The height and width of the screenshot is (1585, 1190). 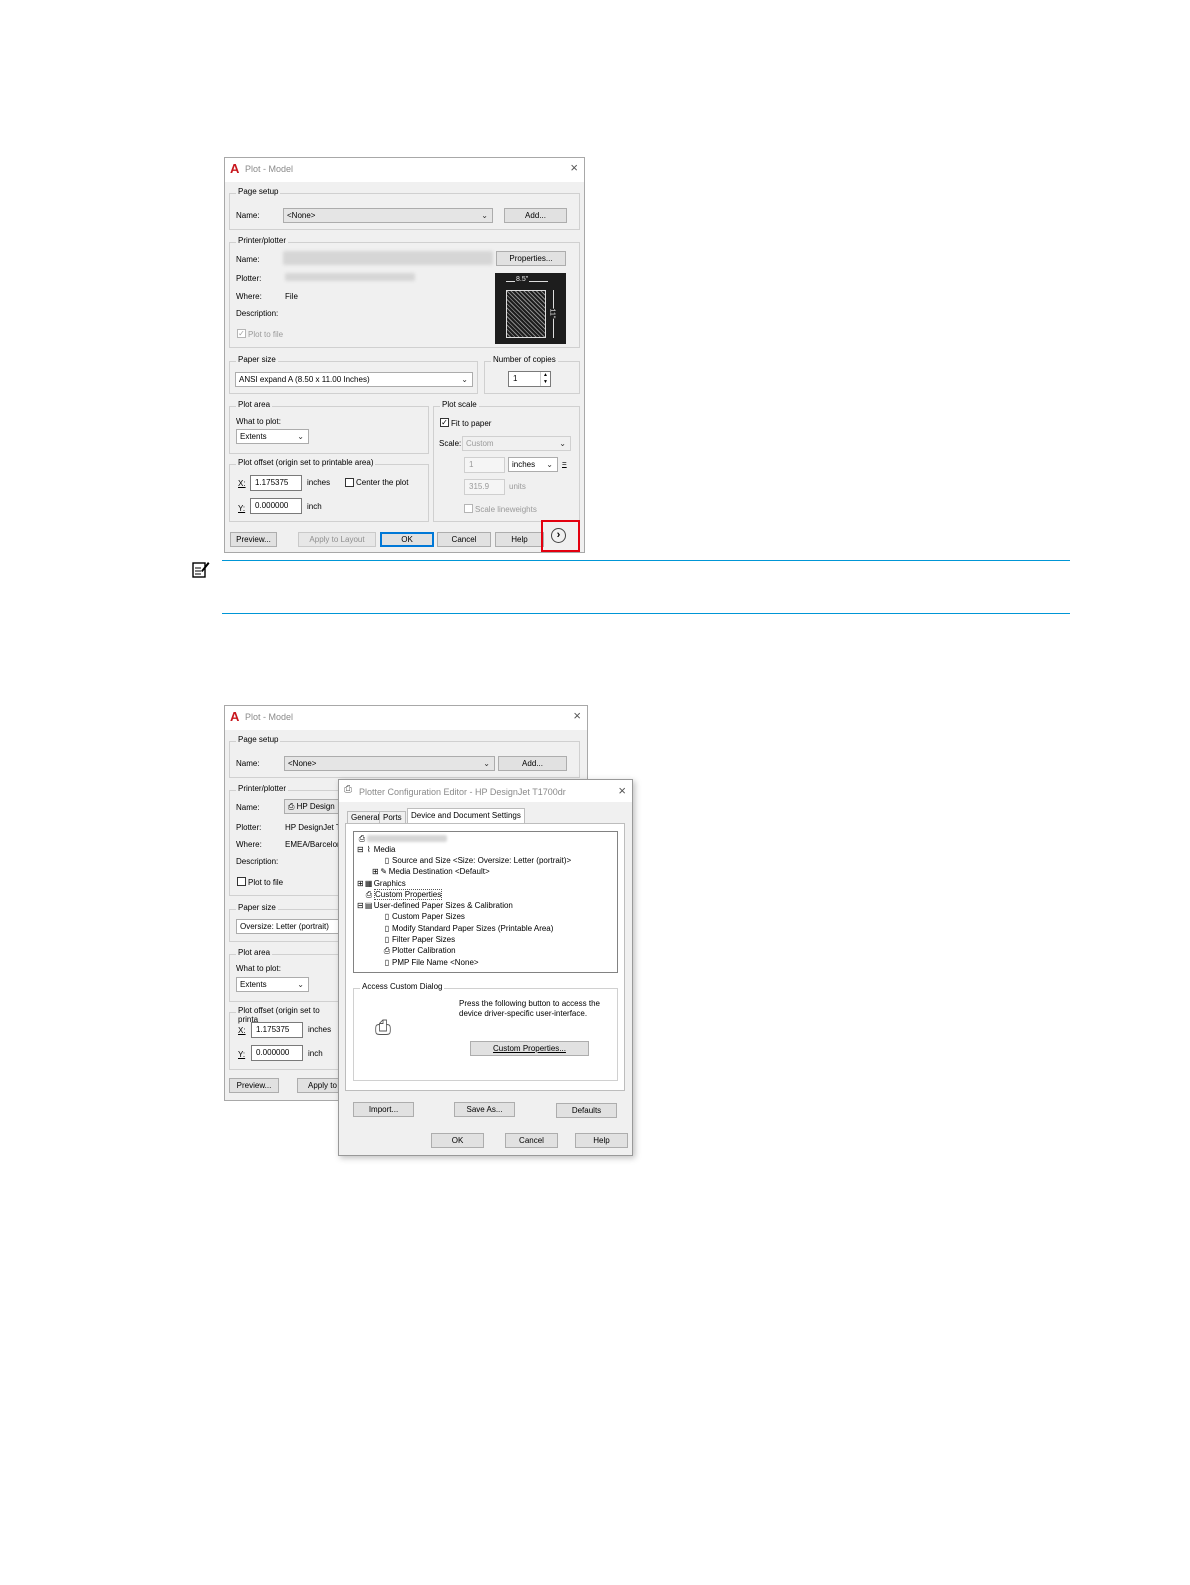 I want to click on tree-item-filter-paper: ▯ Filter Paper Sizes, so click(x=418, y=939).